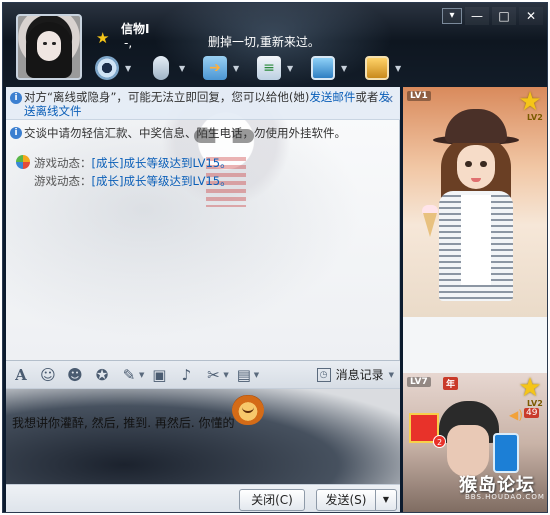  What do you see at coordinates (167, 97) in the screenshot?
I see `notice-text-prefix: 对方“离线或隐身”，可能无法立即回复，您可以给他(她)` at bounding box center [167, 97].